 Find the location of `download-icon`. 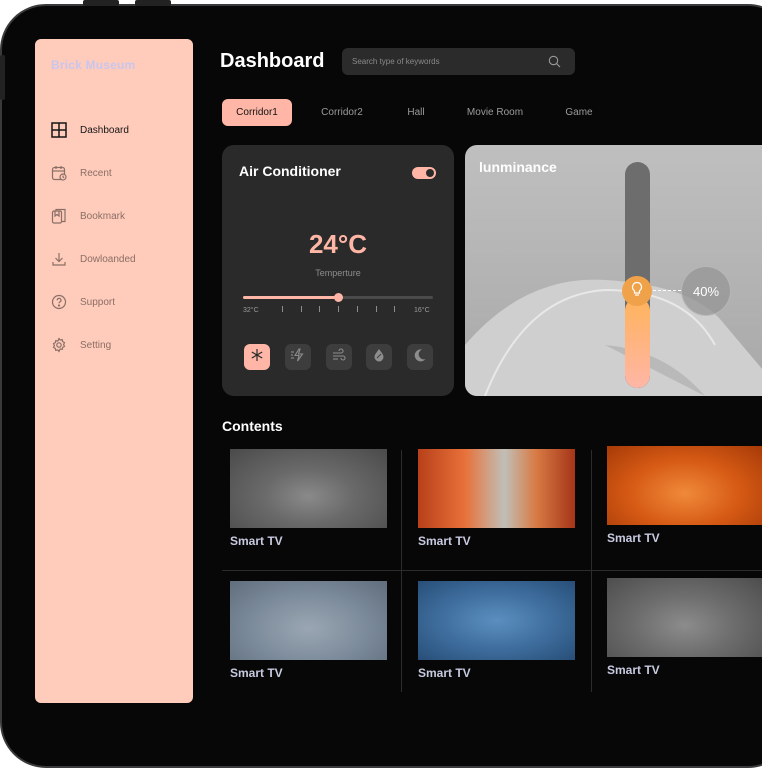

download-icon is located at coordinates (59, 259).